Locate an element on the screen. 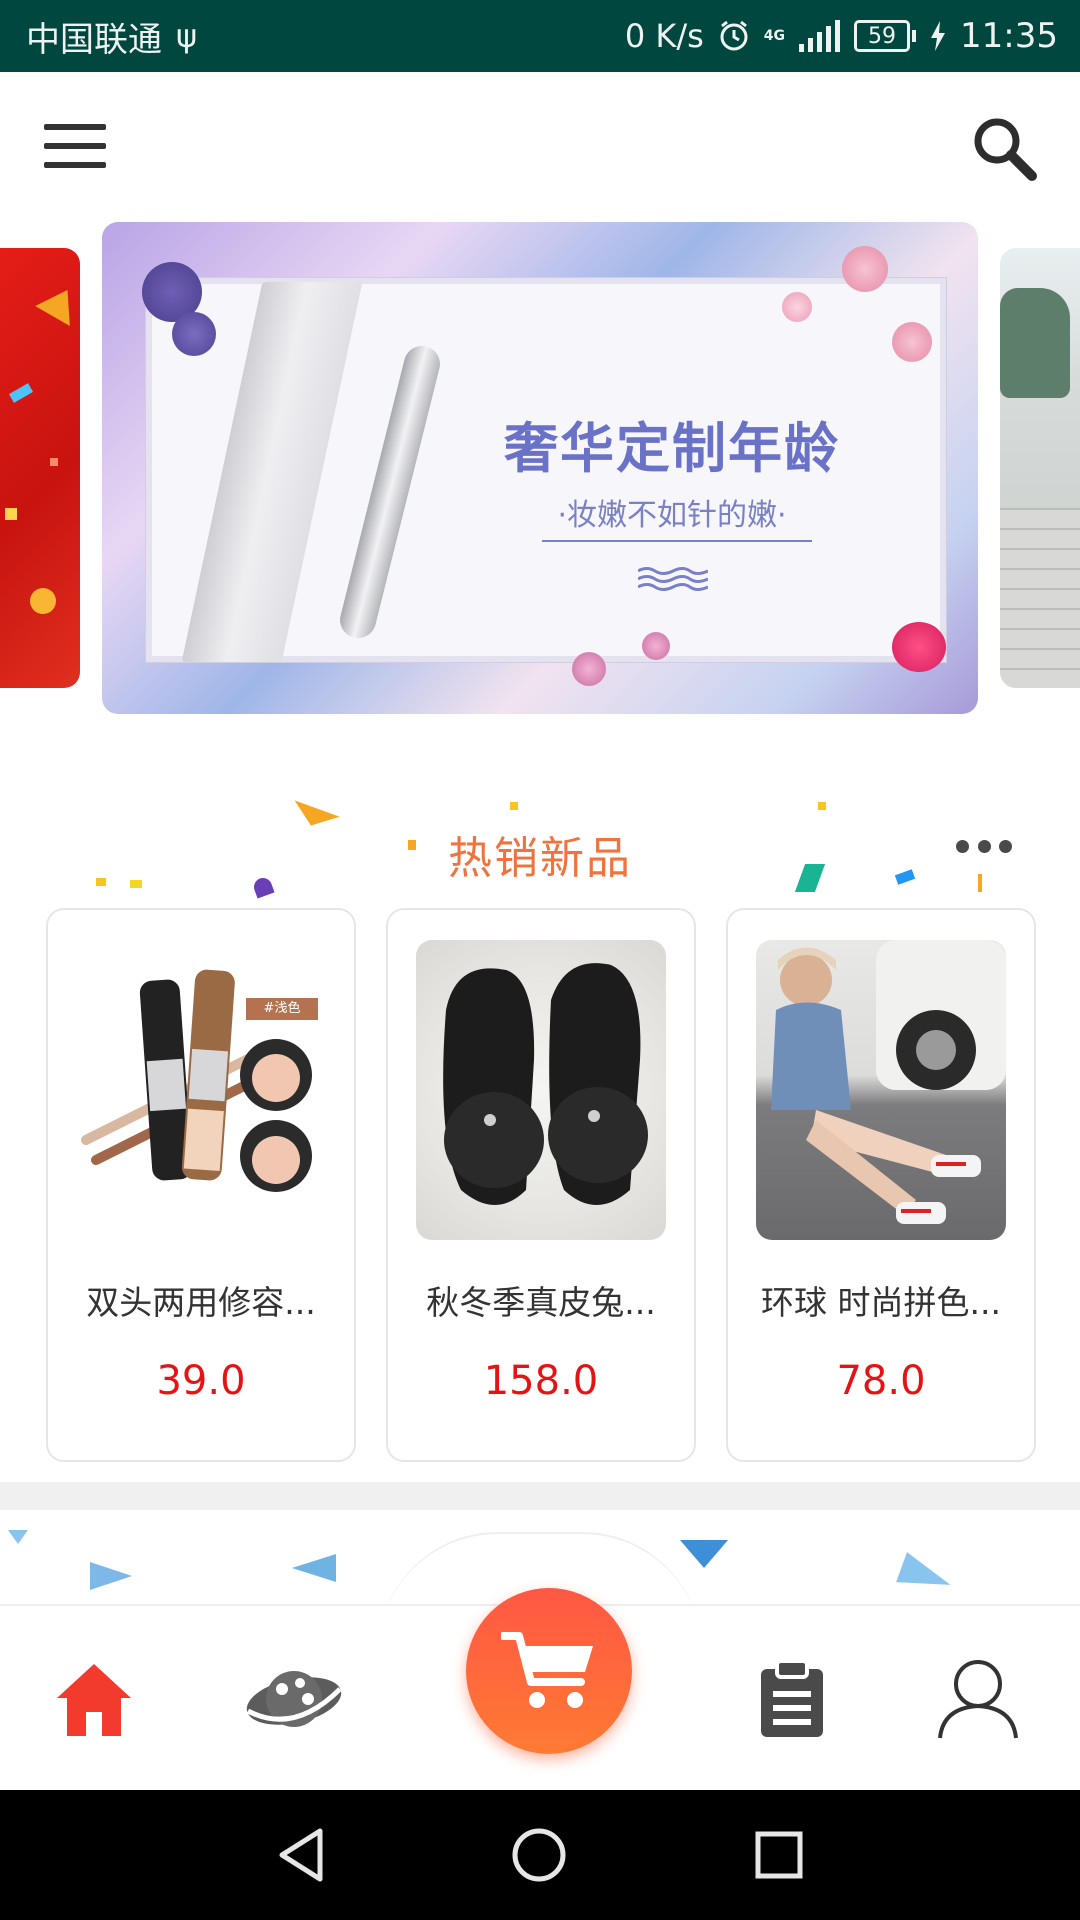  product-card: #浅色 双头两用修容... 39.0 is located at coordinates (201, 1185).